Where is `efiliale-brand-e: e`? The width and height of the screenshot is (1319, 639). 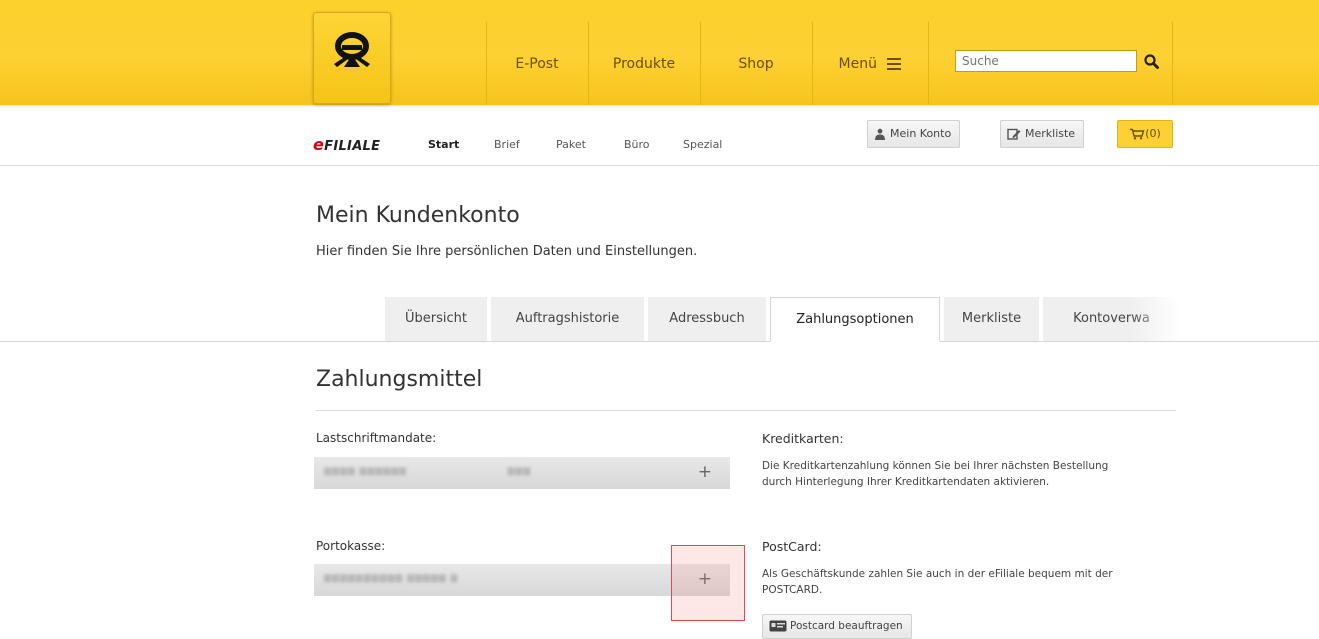
efiliale-brand-e: e is located at coordinates (319, 144).